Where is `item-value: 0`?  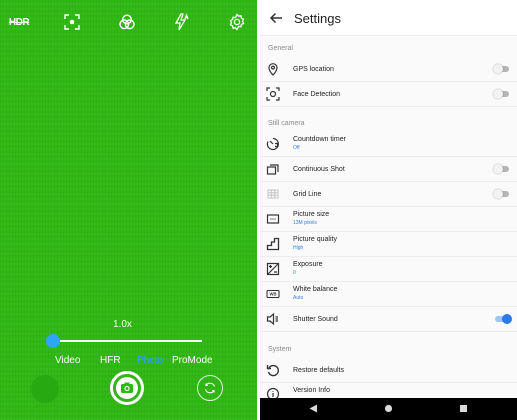 item-value: 0 is located at coordinates (294, 273).